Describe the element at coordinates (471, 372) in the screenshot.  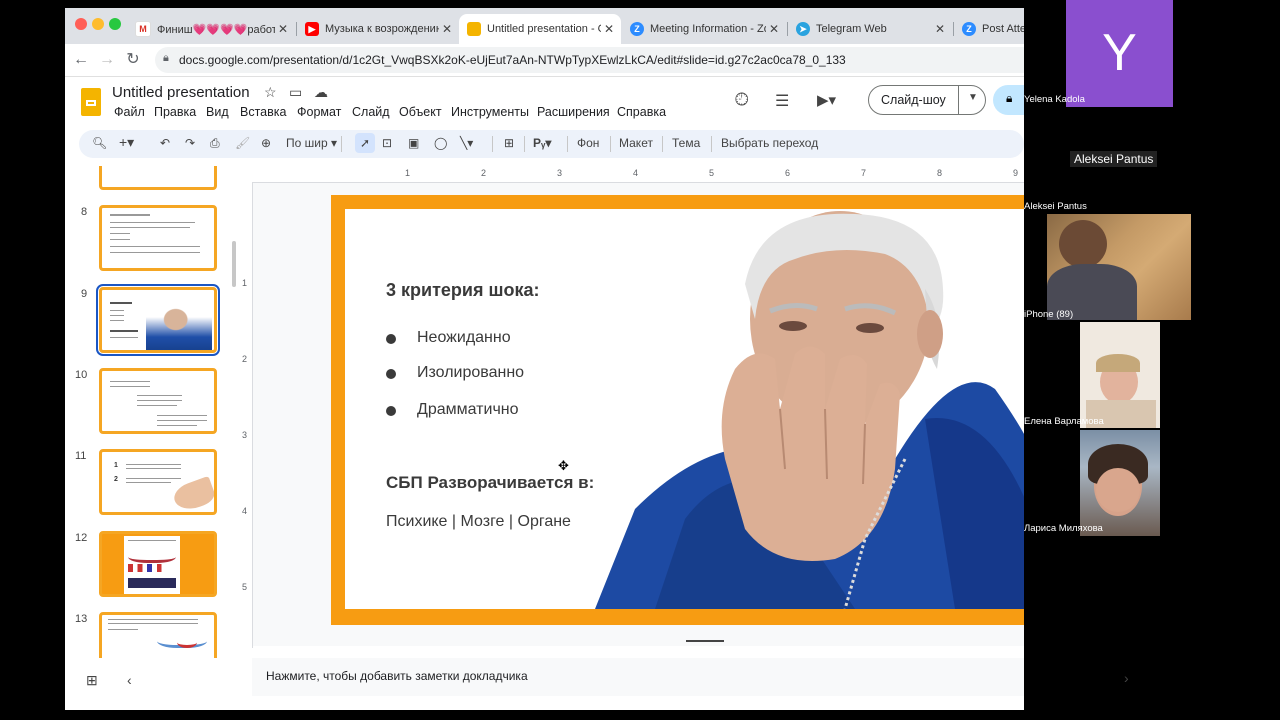
I see `bullet-text: Изолированно` at that location.